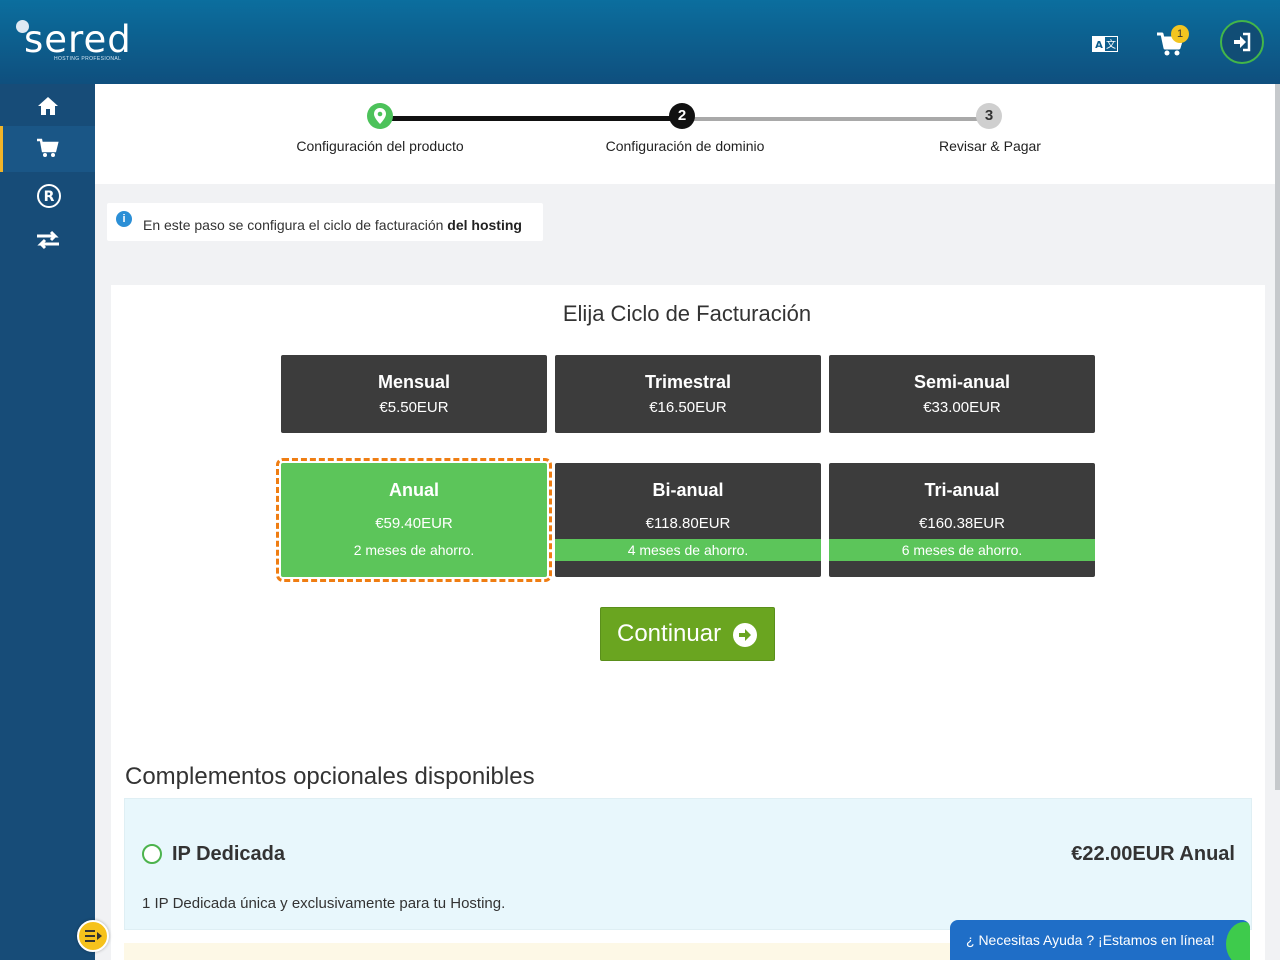 This screenshot has height=960, width=1280. I want to click on cycle-saving: 6 meses de ahorro., so click(962, 550).